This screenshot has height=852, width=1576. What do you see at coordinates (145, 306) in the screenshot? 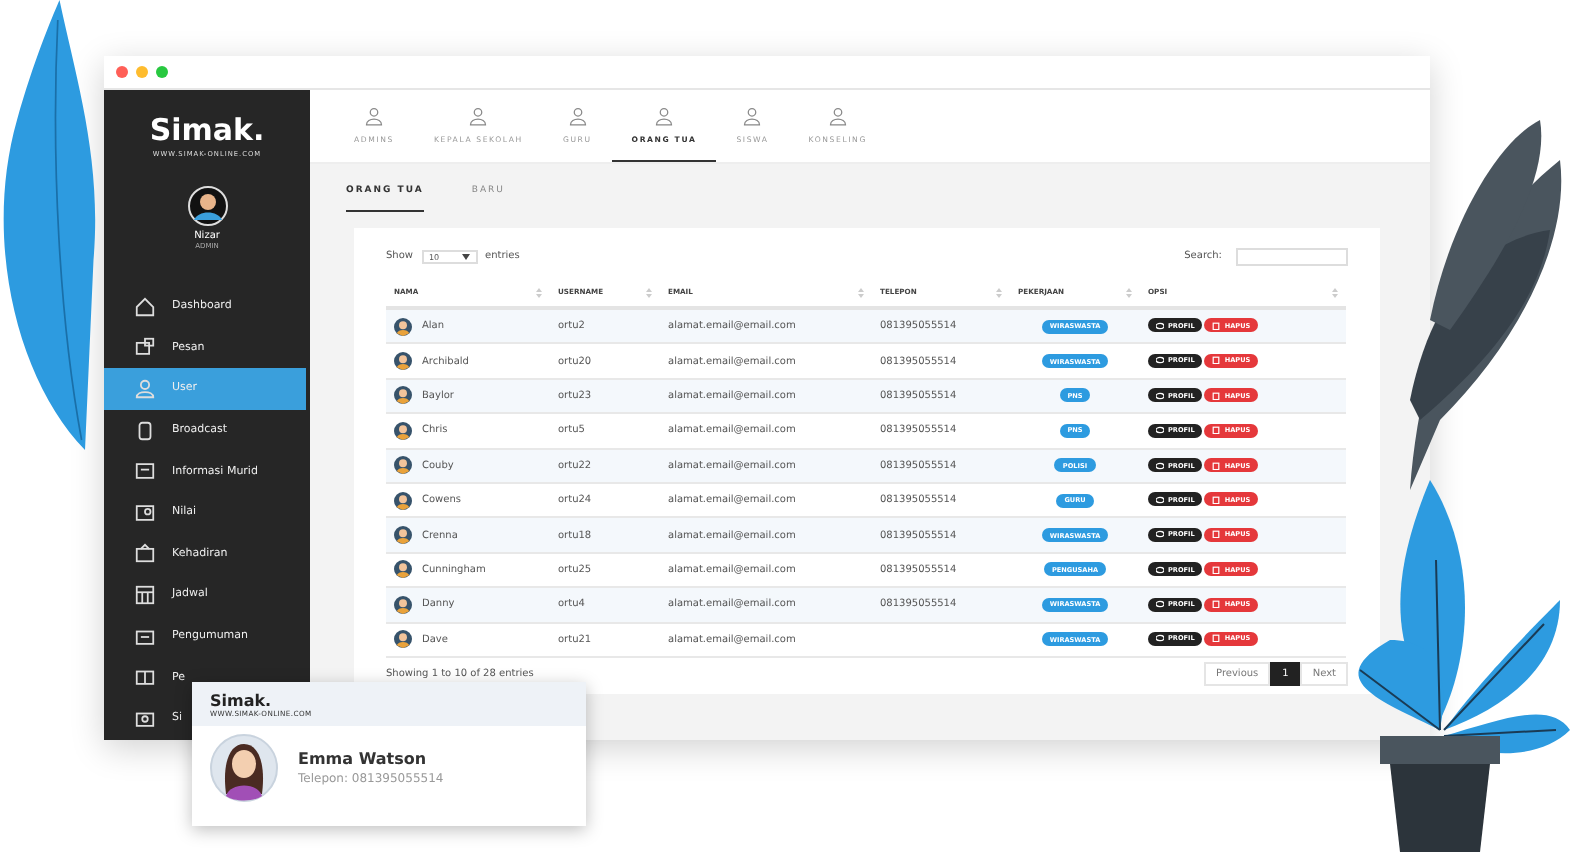
I see `house-icon` at bounding box center [145, 306].